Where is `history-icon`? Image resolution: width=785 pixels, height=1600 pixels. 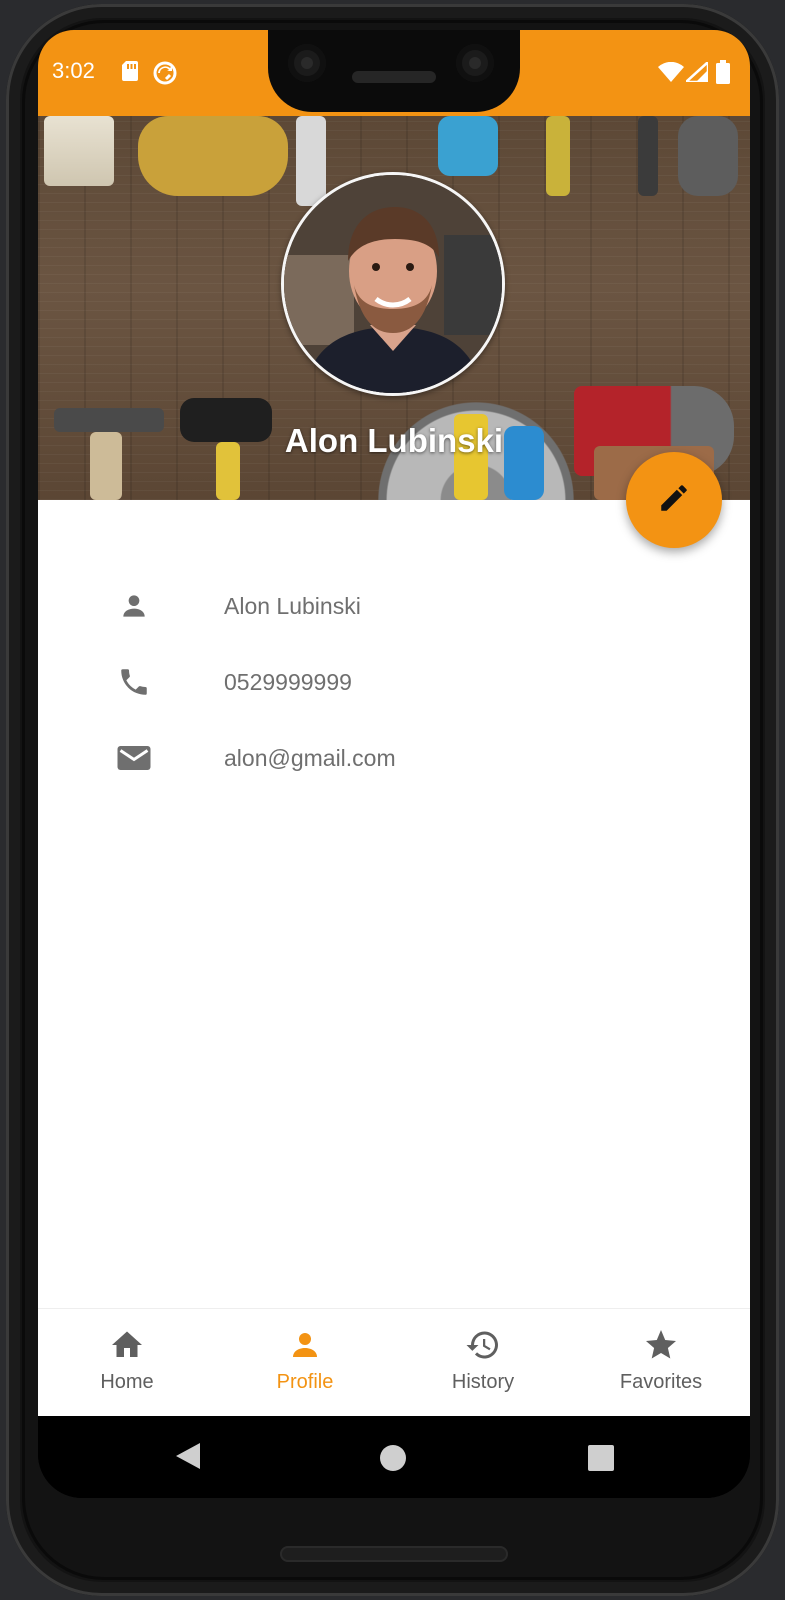 history-icon is located at coordinates (483, 1345).